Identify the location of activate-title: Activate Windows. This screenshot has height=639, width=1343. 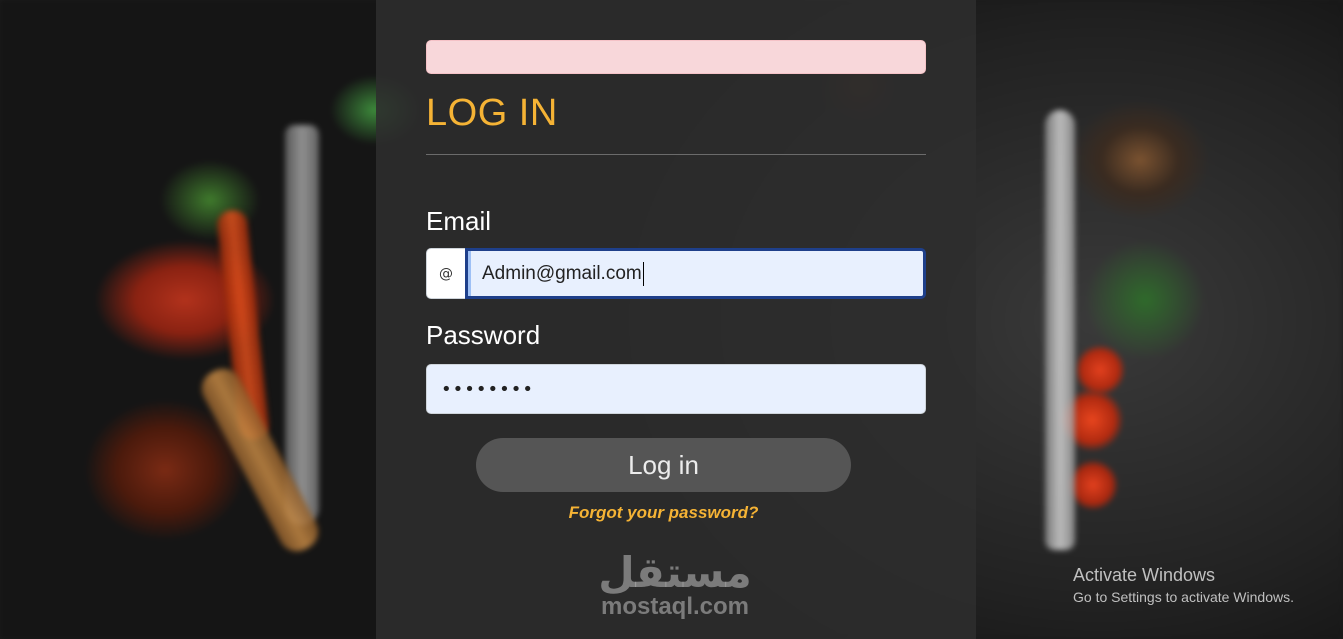
(1144, 575).